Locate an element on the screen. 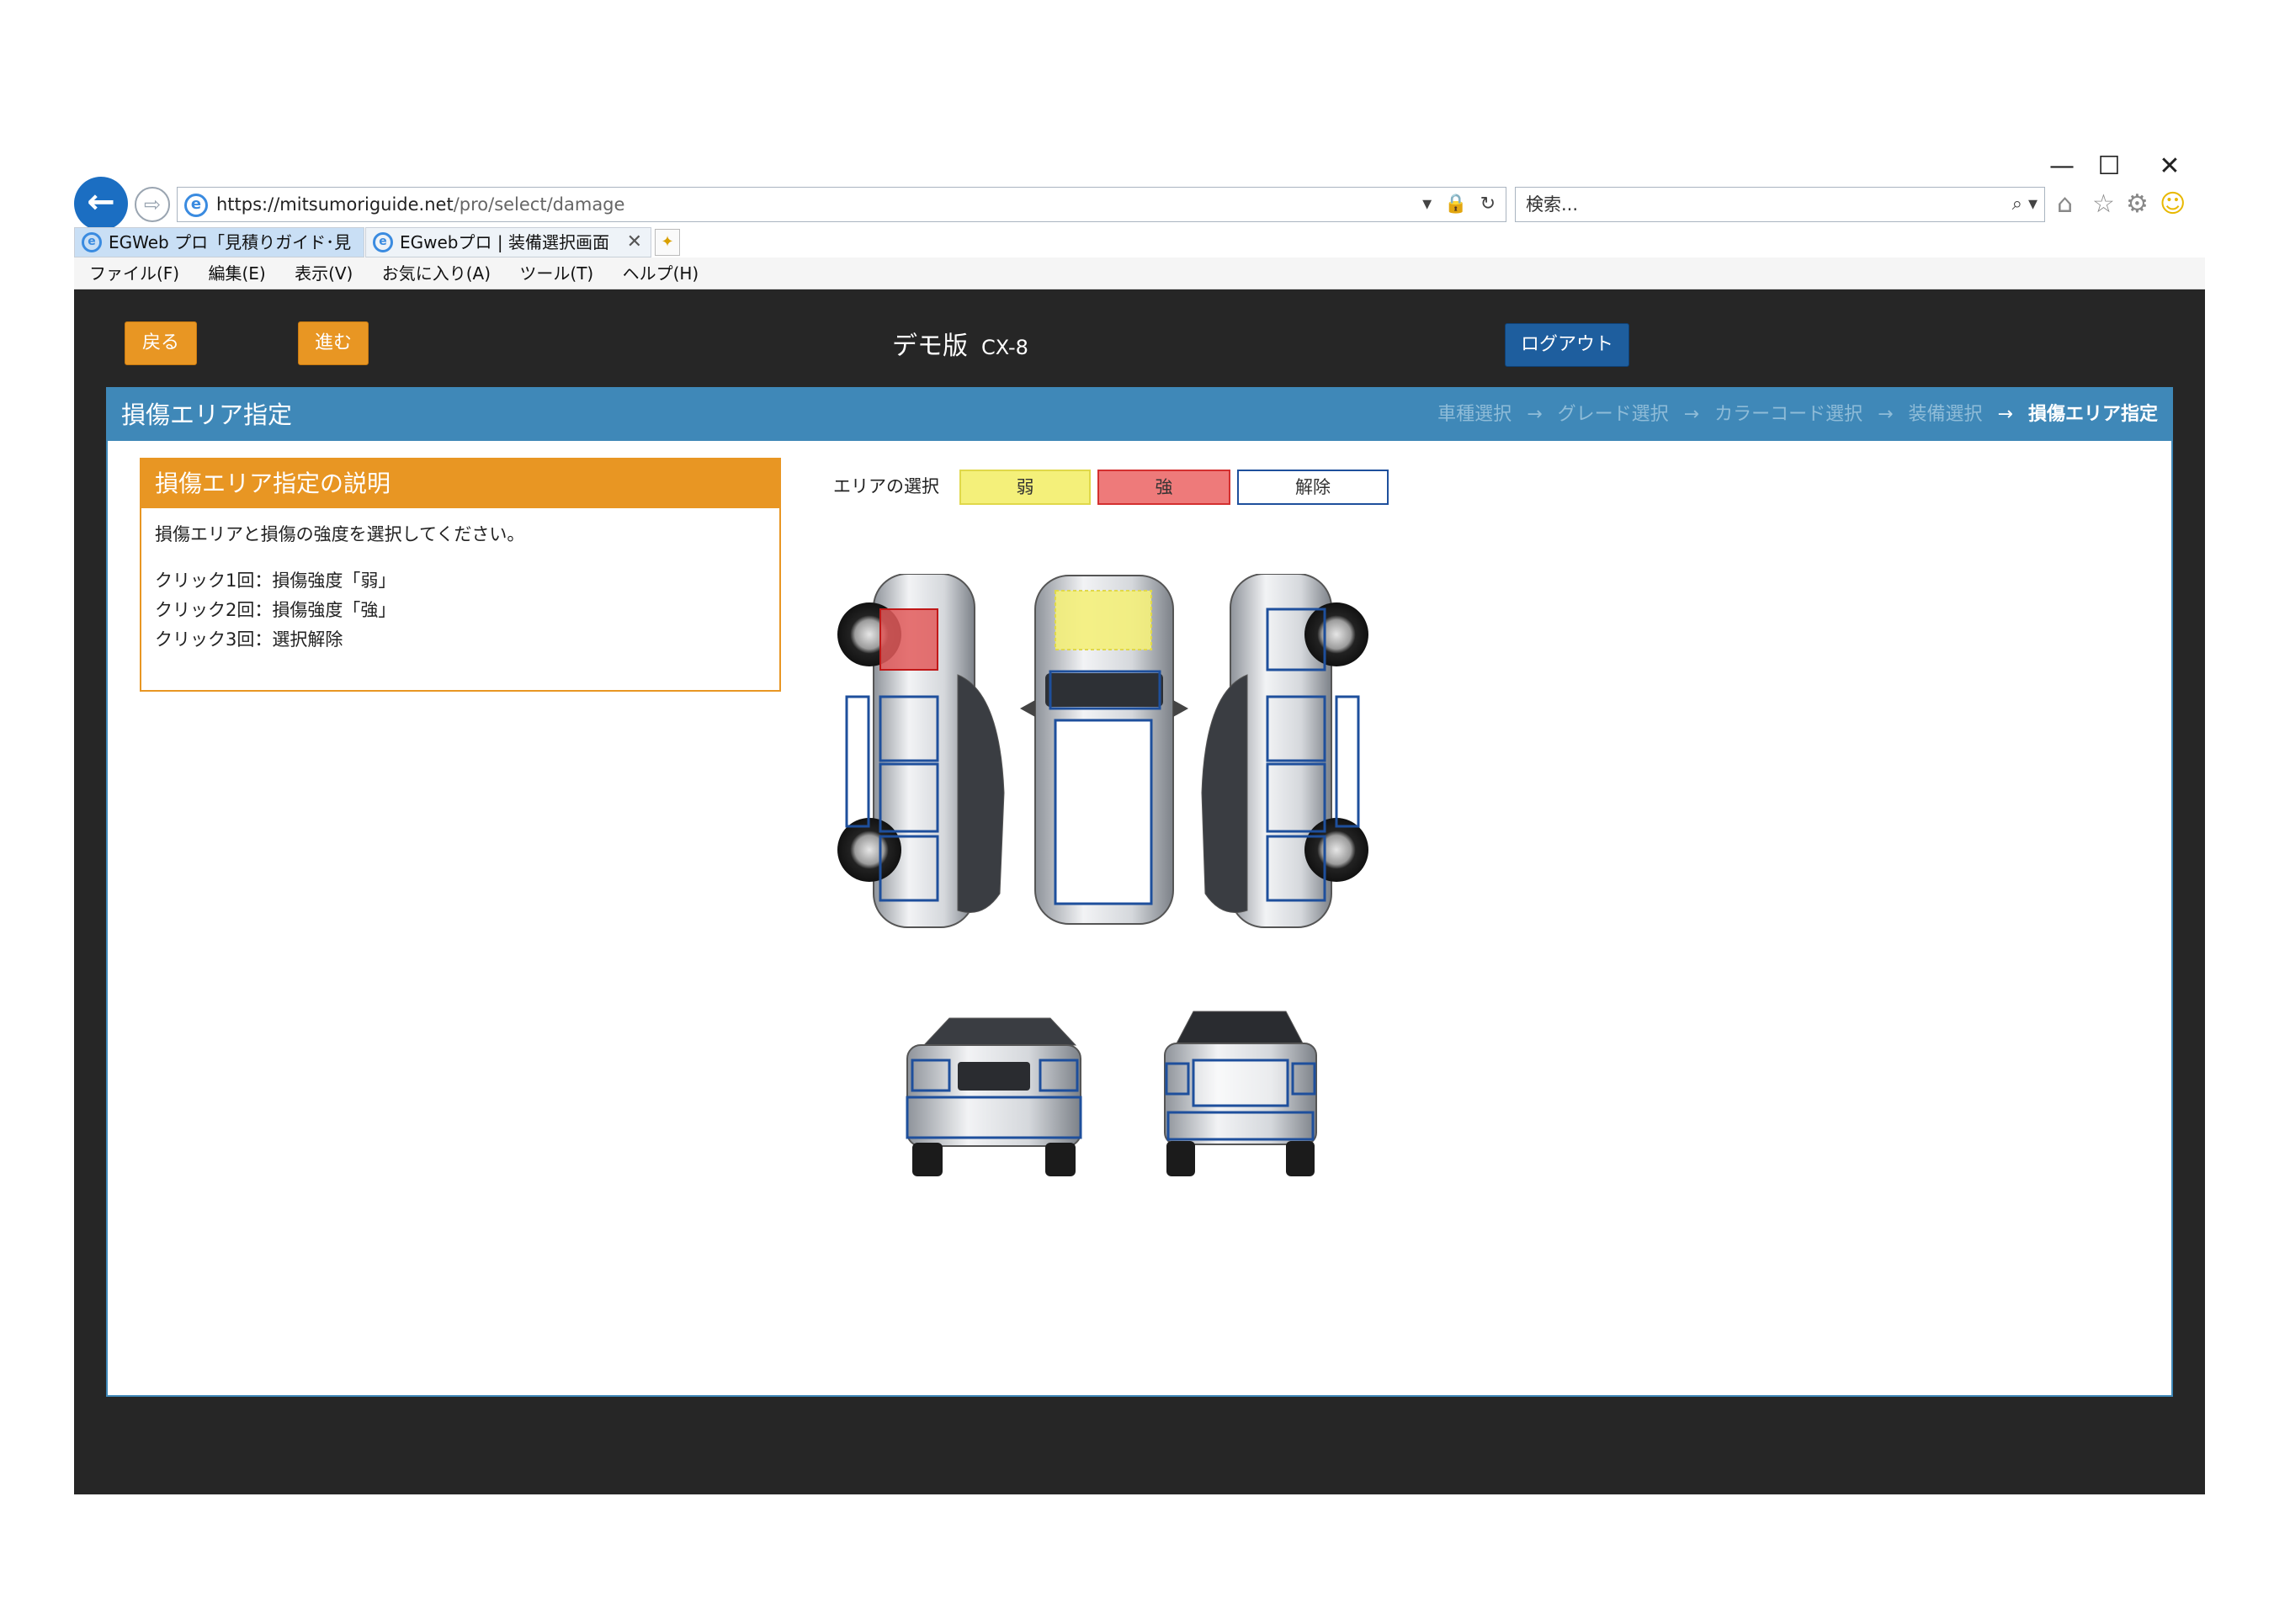 The height and width of the screenshot is (1624, 2274). new-tab-button: ✦ is located at coordinates (667, 243).